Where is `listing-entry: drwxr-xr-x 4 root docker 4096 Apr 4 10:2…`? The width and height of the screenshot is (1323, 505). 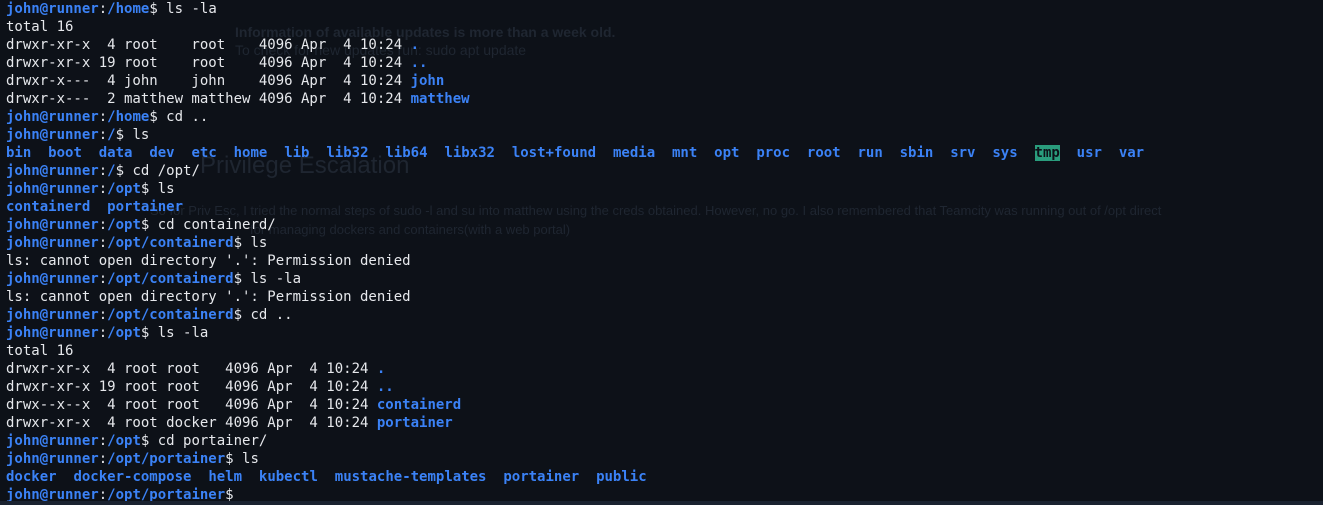
listing-entry: drwxr-xr-x 4 root docker 4096 Apr 4 10:2… is located at coordinates (661, 423).